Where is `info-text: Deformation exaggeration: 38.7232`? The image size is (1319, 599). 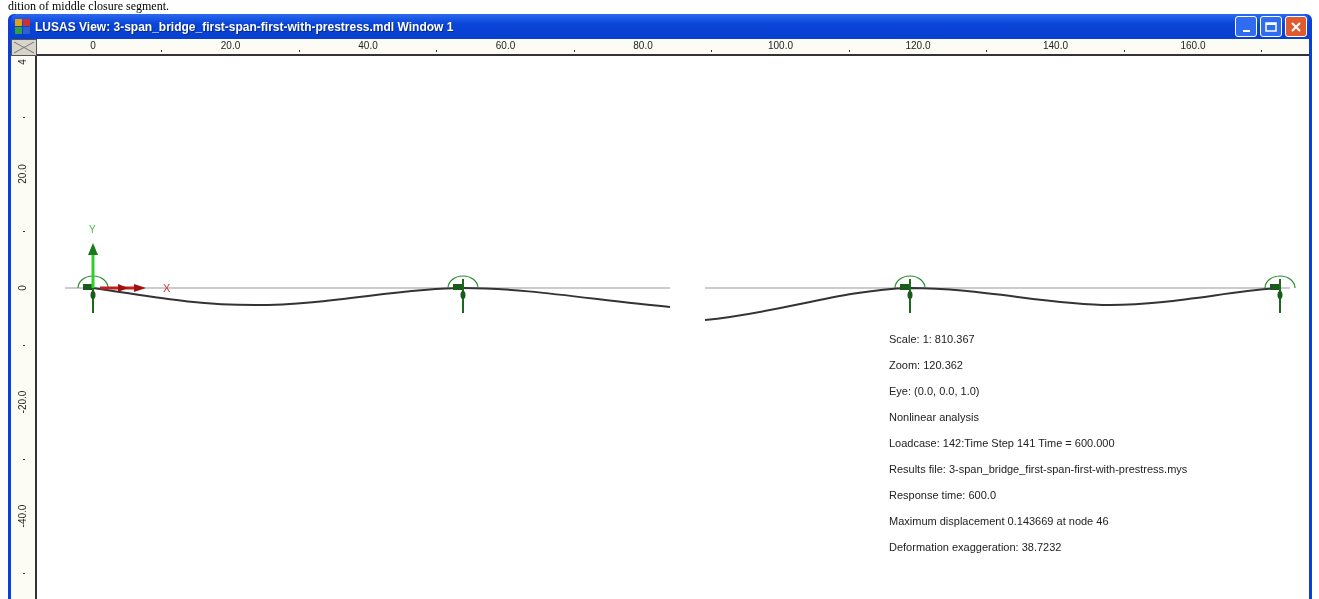 info-text: Deformation exaggeration: 38.7232 is located at coordinates (976, 547).